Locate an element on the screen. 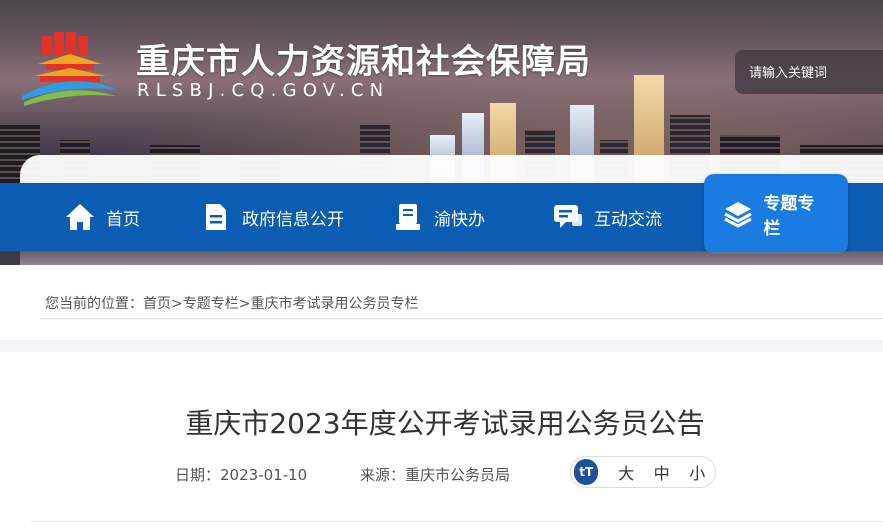  font-size-icon: tT is located at coordinates (586, 472).